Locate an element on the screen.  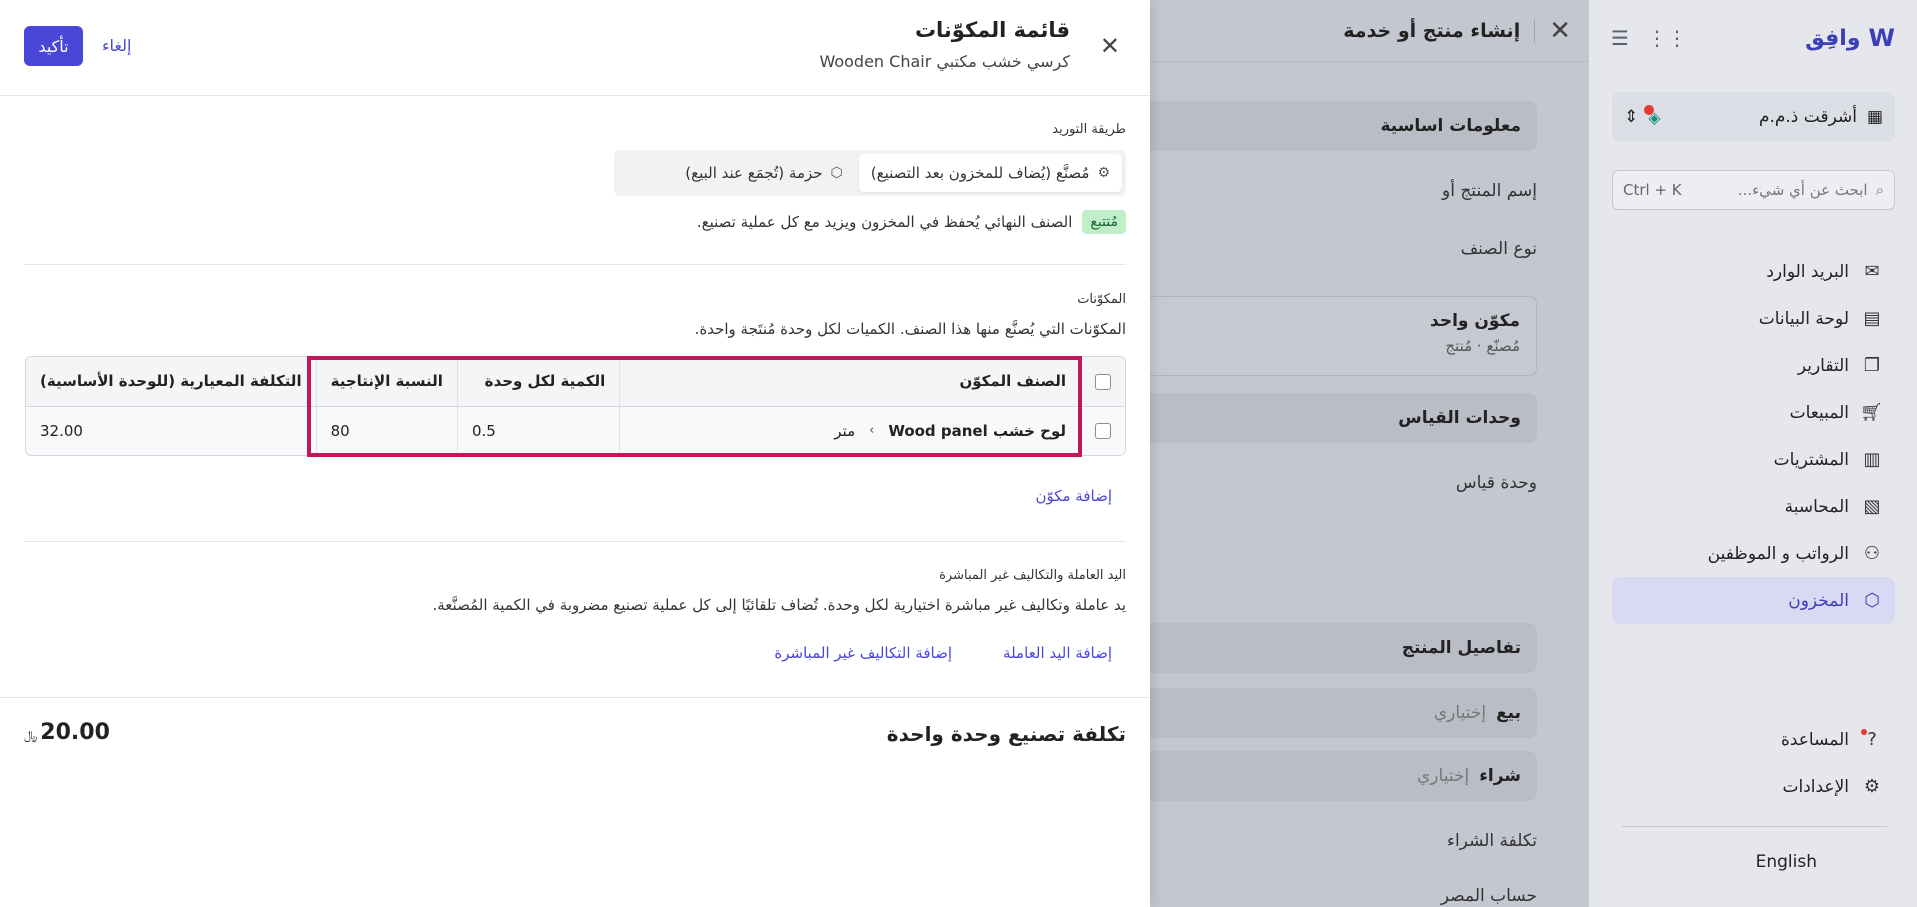
row-checkbox is located at coordinates (1103, 431).